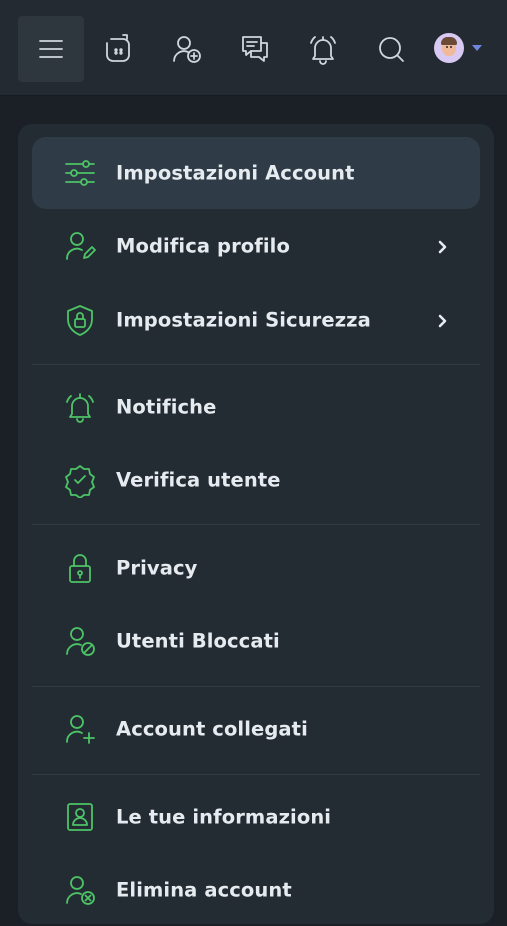 The image size is (507, 926). I want to click on menu-item-linked-accounts: Account collegati, so click(256, 729).